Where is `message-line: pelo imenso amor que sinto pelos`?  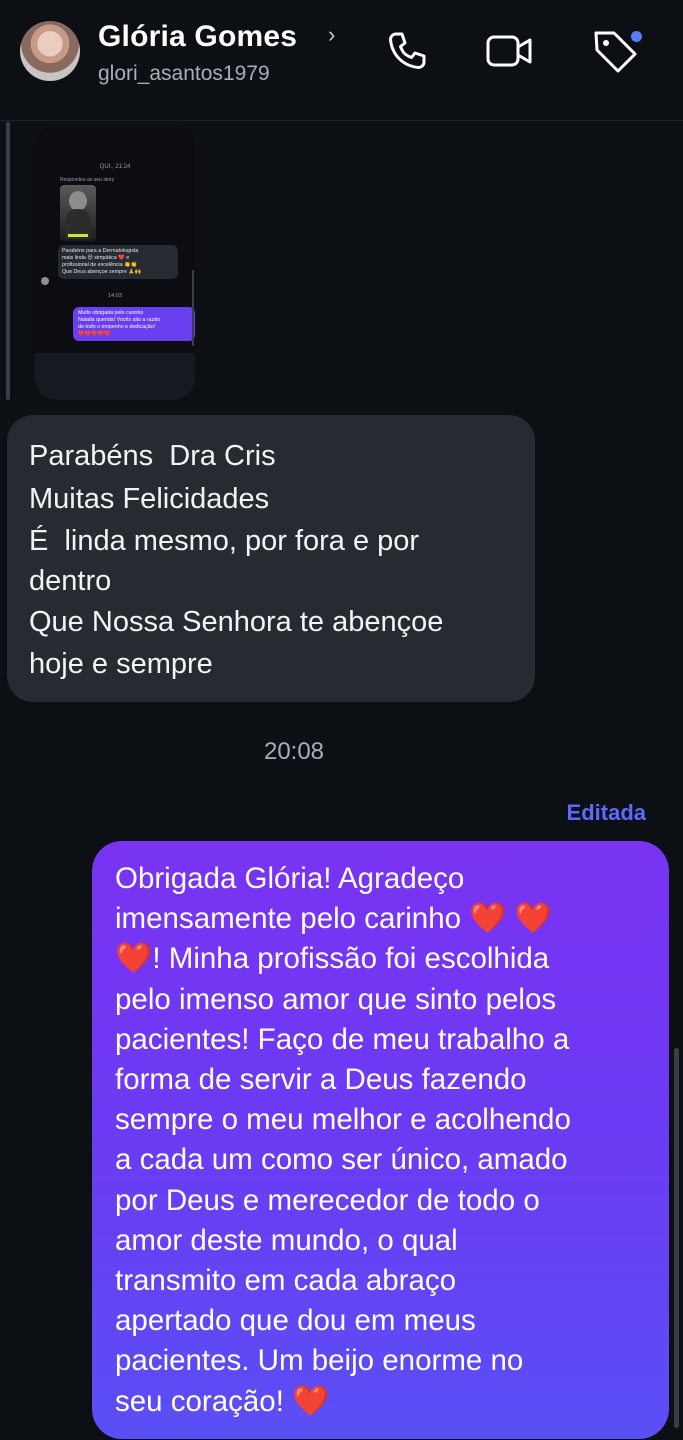 message-line: pelo imenso amor que sinto pelos is located at coordinates (336, 999).